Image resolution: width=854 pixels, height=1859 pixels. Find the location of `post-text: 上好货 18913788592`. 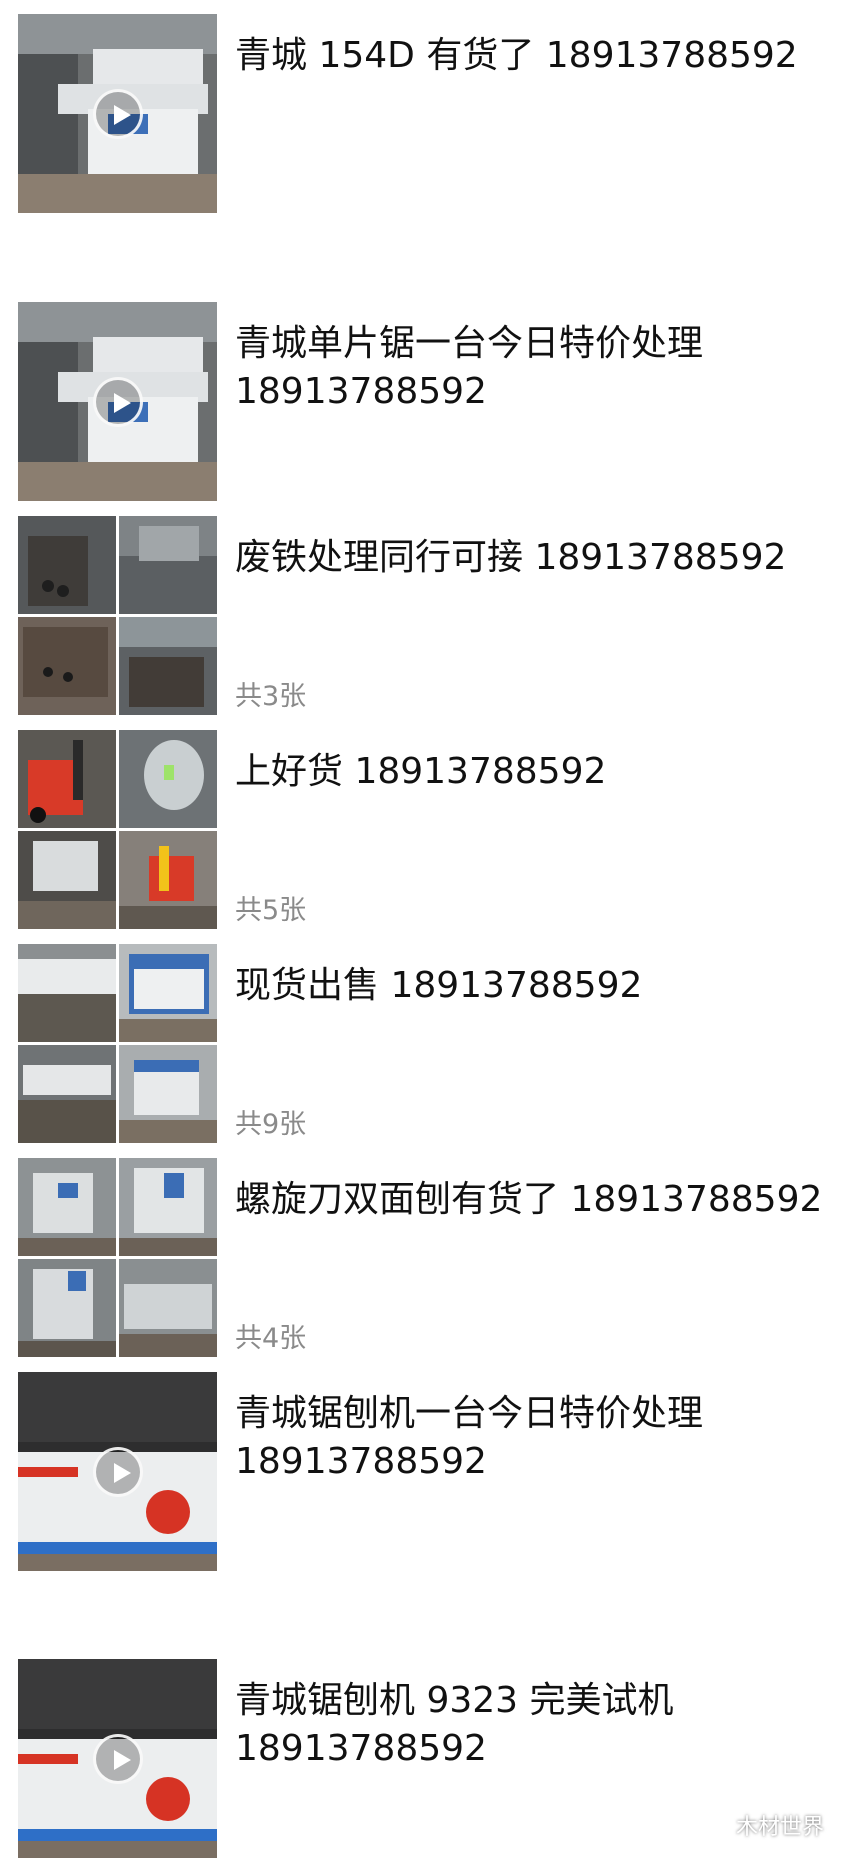

post-text: 上好货 18913788592 is located at coordinates (421, 771).